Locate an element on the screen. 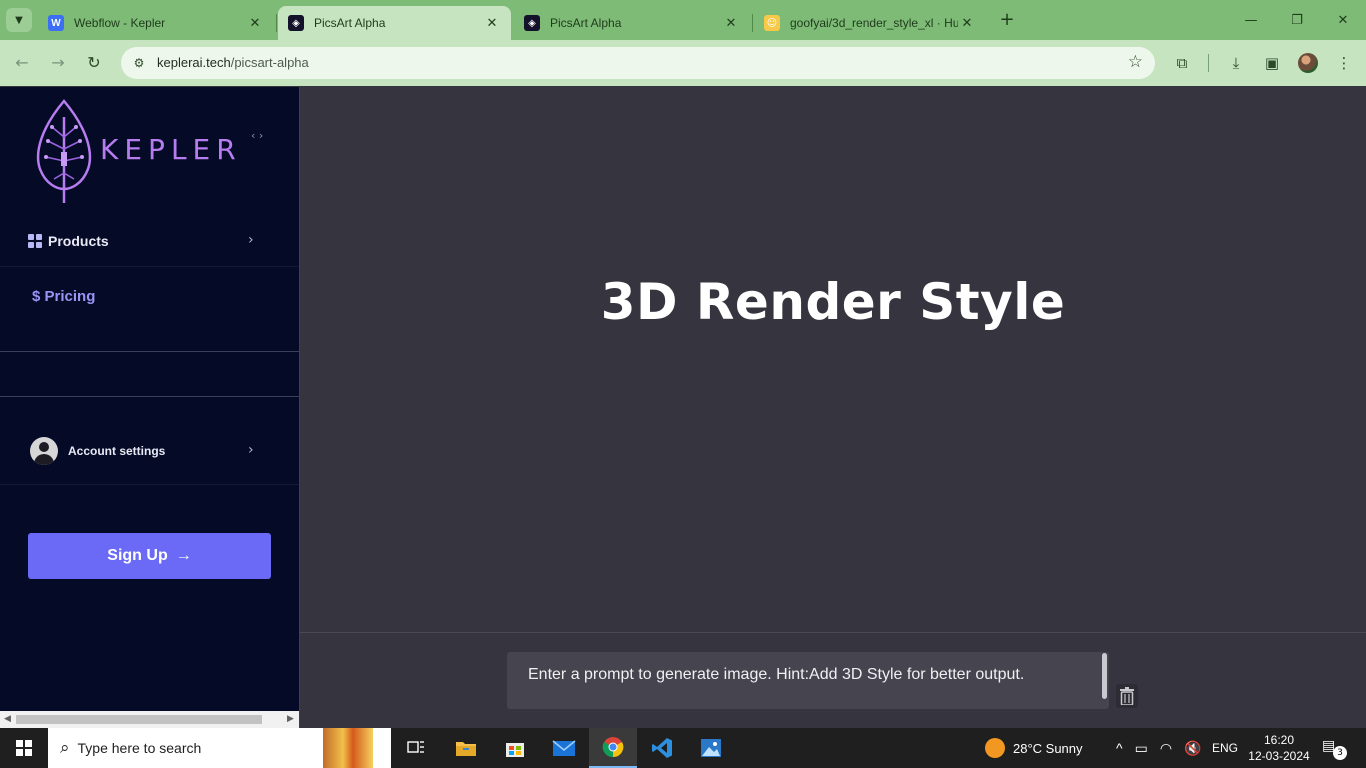 Image resolution: width=1366 pixels, height=768 pixels. search-highlight-image is located at coordinates (348, 748).